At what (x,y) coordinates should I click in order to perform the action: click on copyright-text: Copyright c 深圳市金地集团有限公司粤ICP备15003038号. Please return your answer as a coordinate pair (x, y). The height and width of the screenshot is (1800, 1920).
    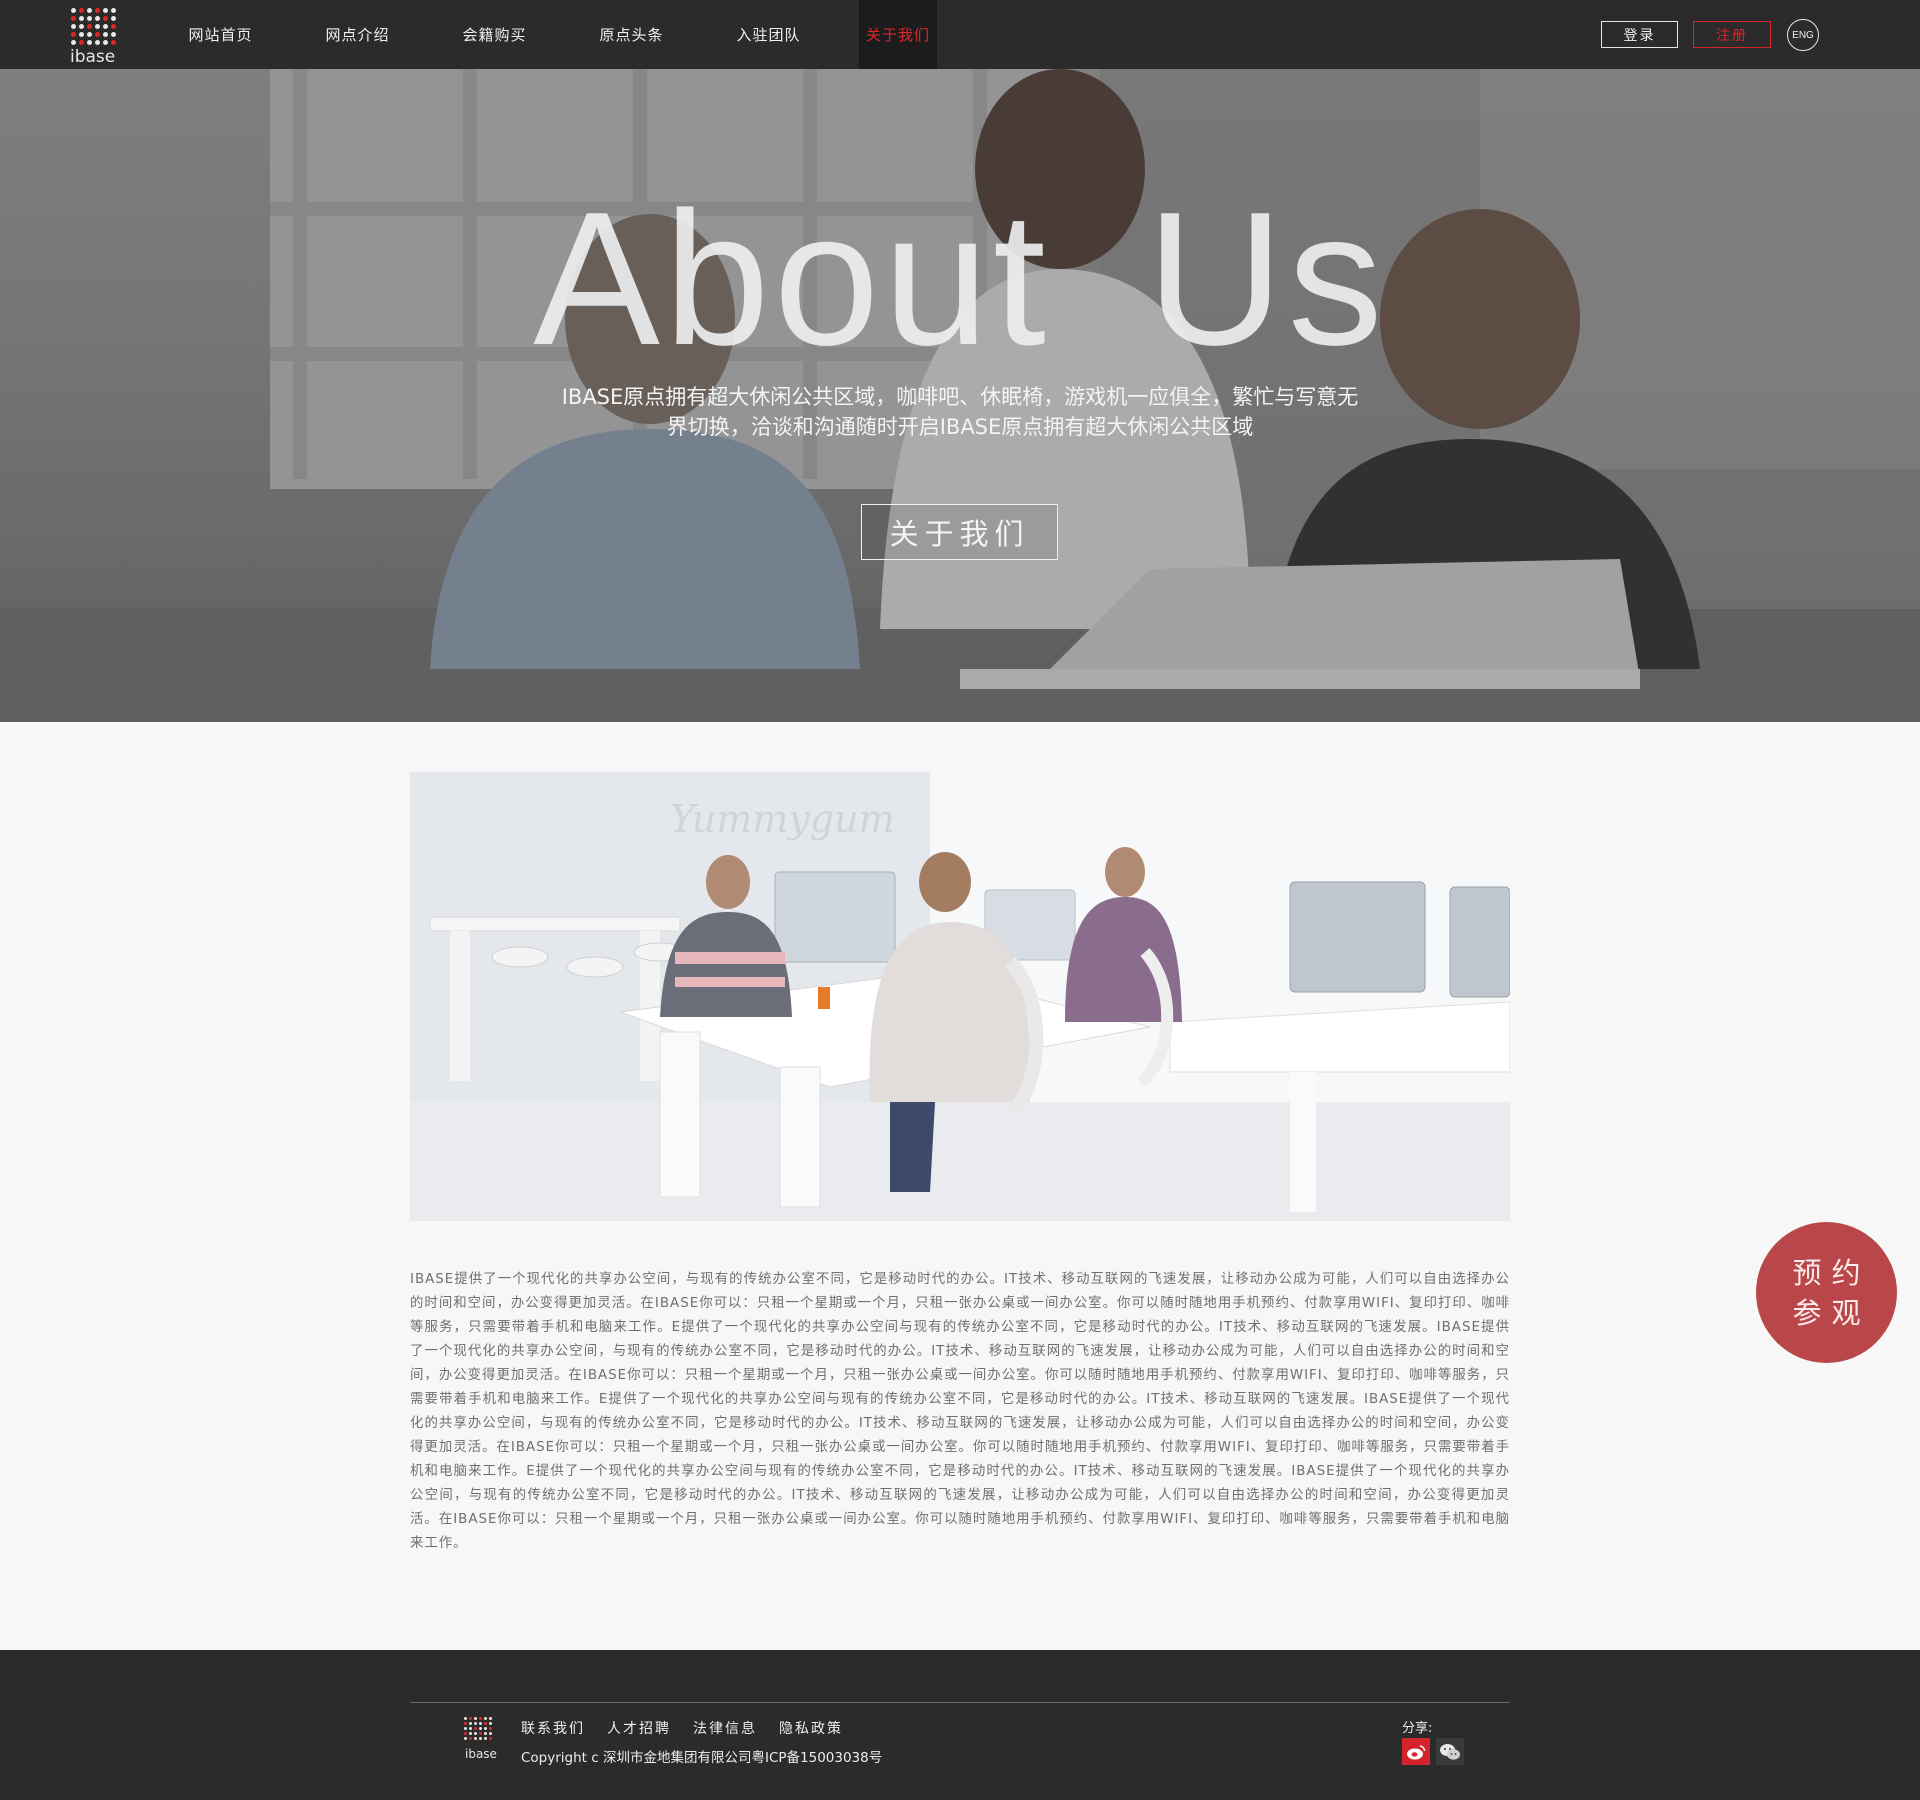
    Looking at the image, I should click on (702, 1758).